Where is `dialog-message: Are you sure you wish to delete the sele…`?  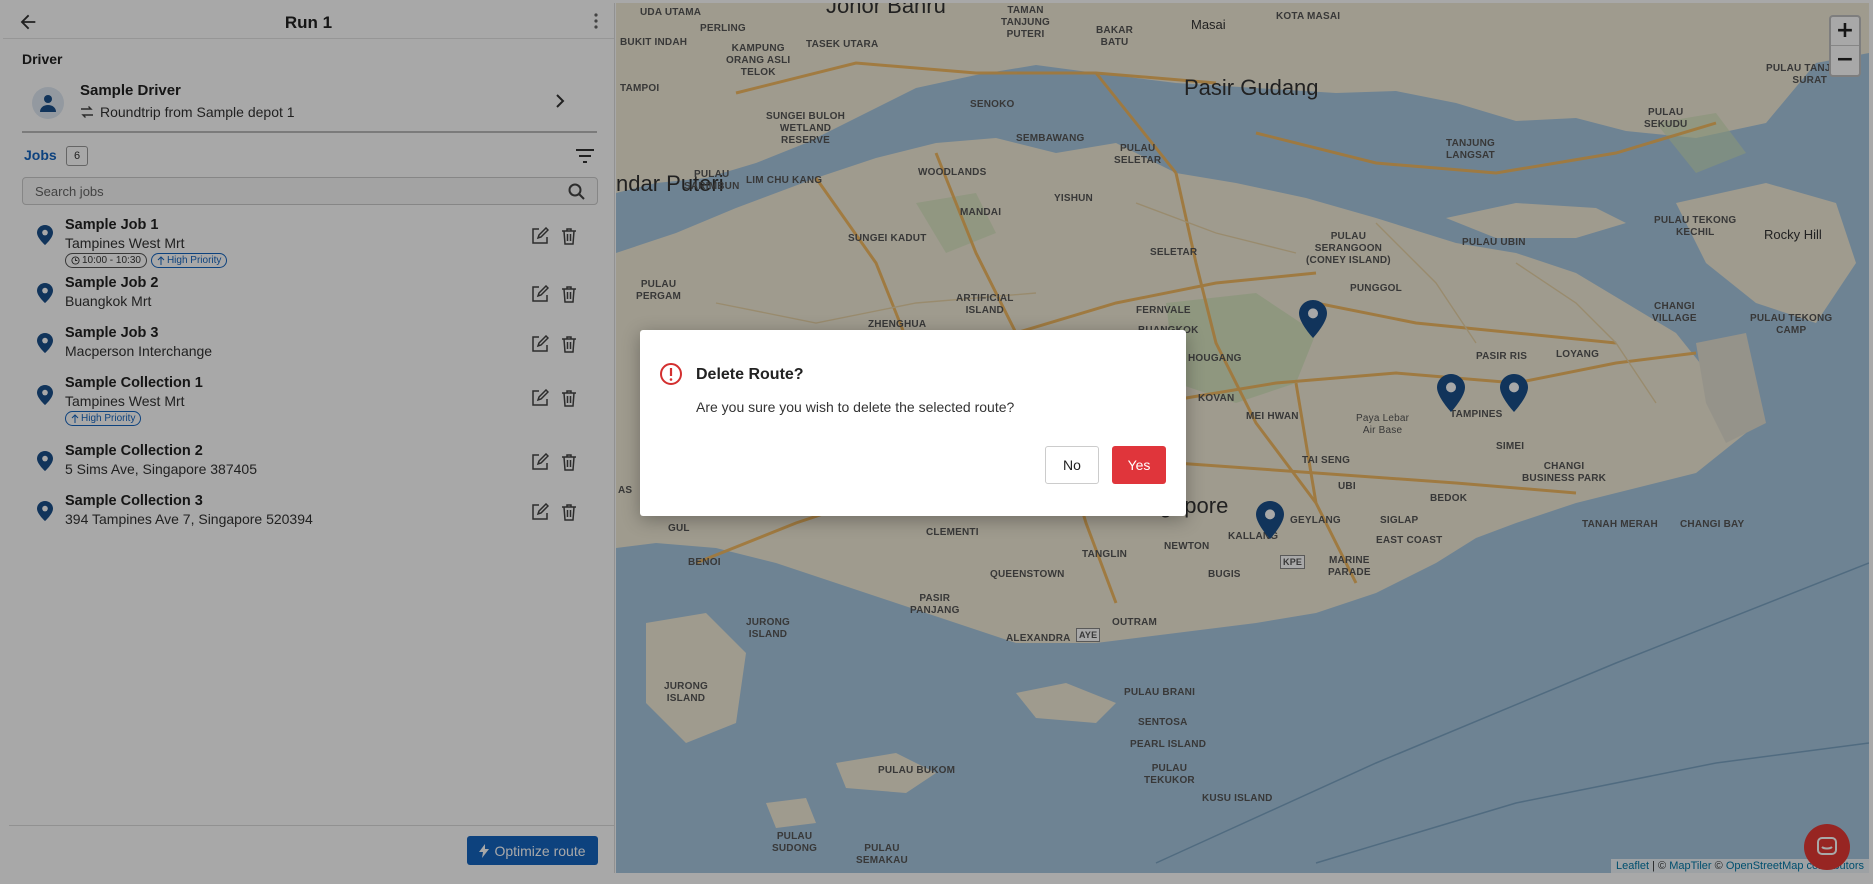
dialog-message: Are you sure you wish to delete the sele… is located at coordinates (855, 407).